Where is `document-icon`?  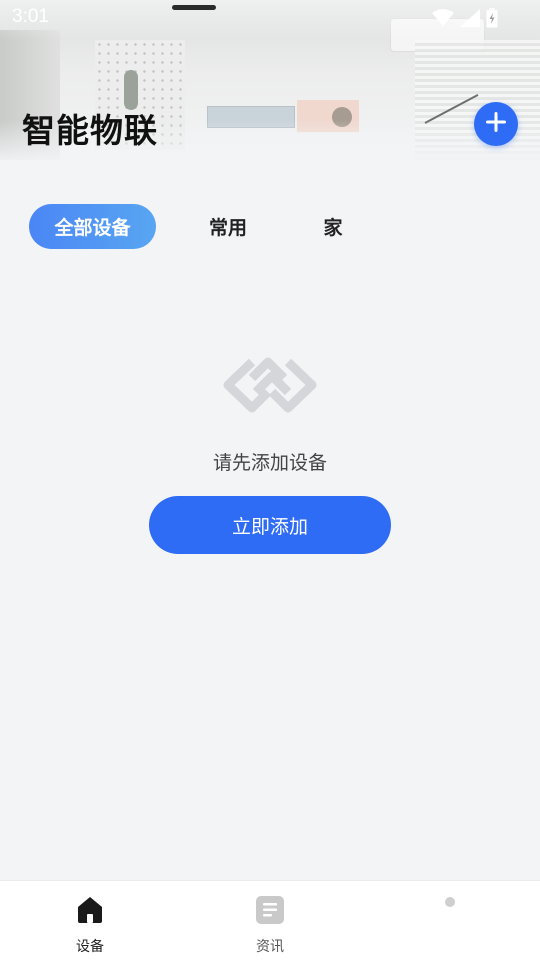
document-icon is located at coordinates (270, 910).